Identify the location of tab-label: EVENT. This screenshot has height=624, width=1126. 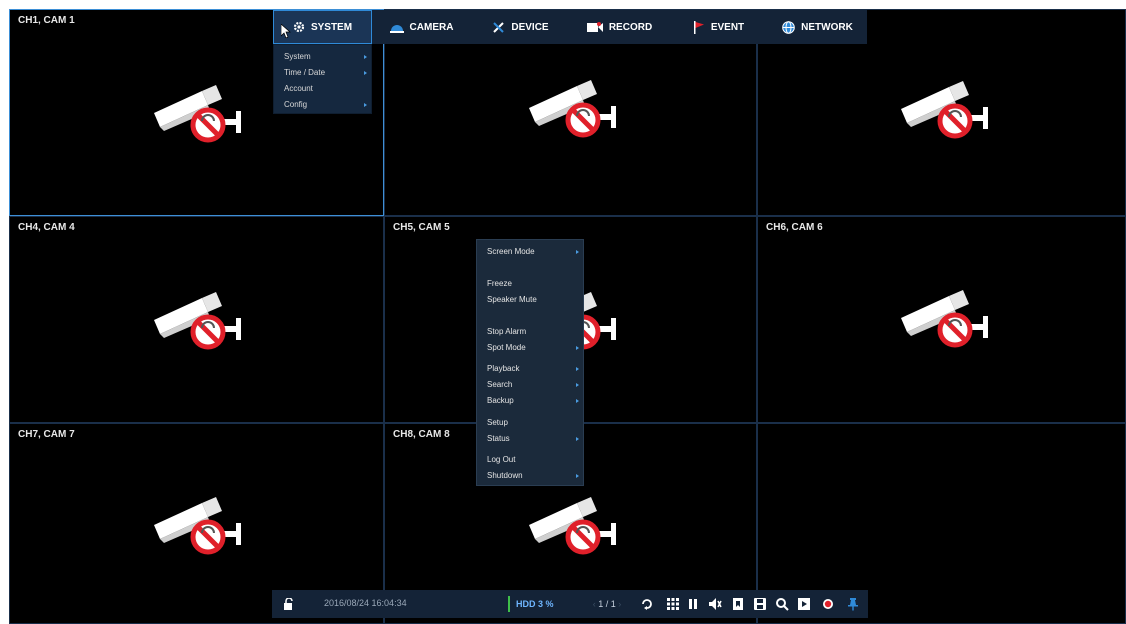
(727, 27).